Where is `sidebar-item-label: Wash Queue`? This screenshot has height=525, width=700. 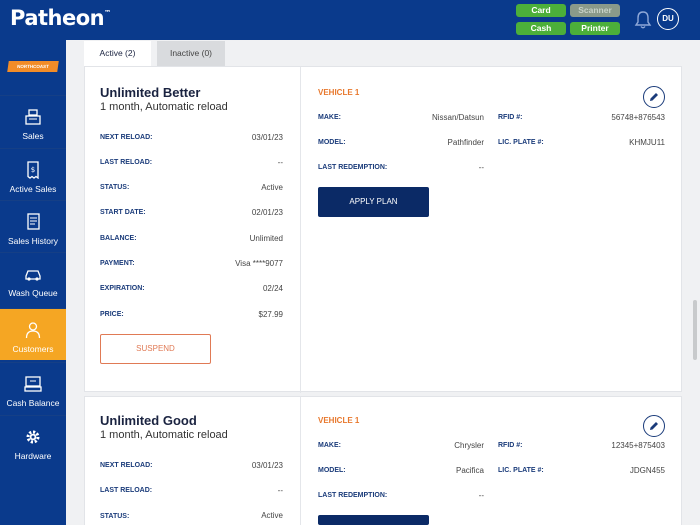
sidebar-item-label: Wash Queue is located at coordinates (33, 293).